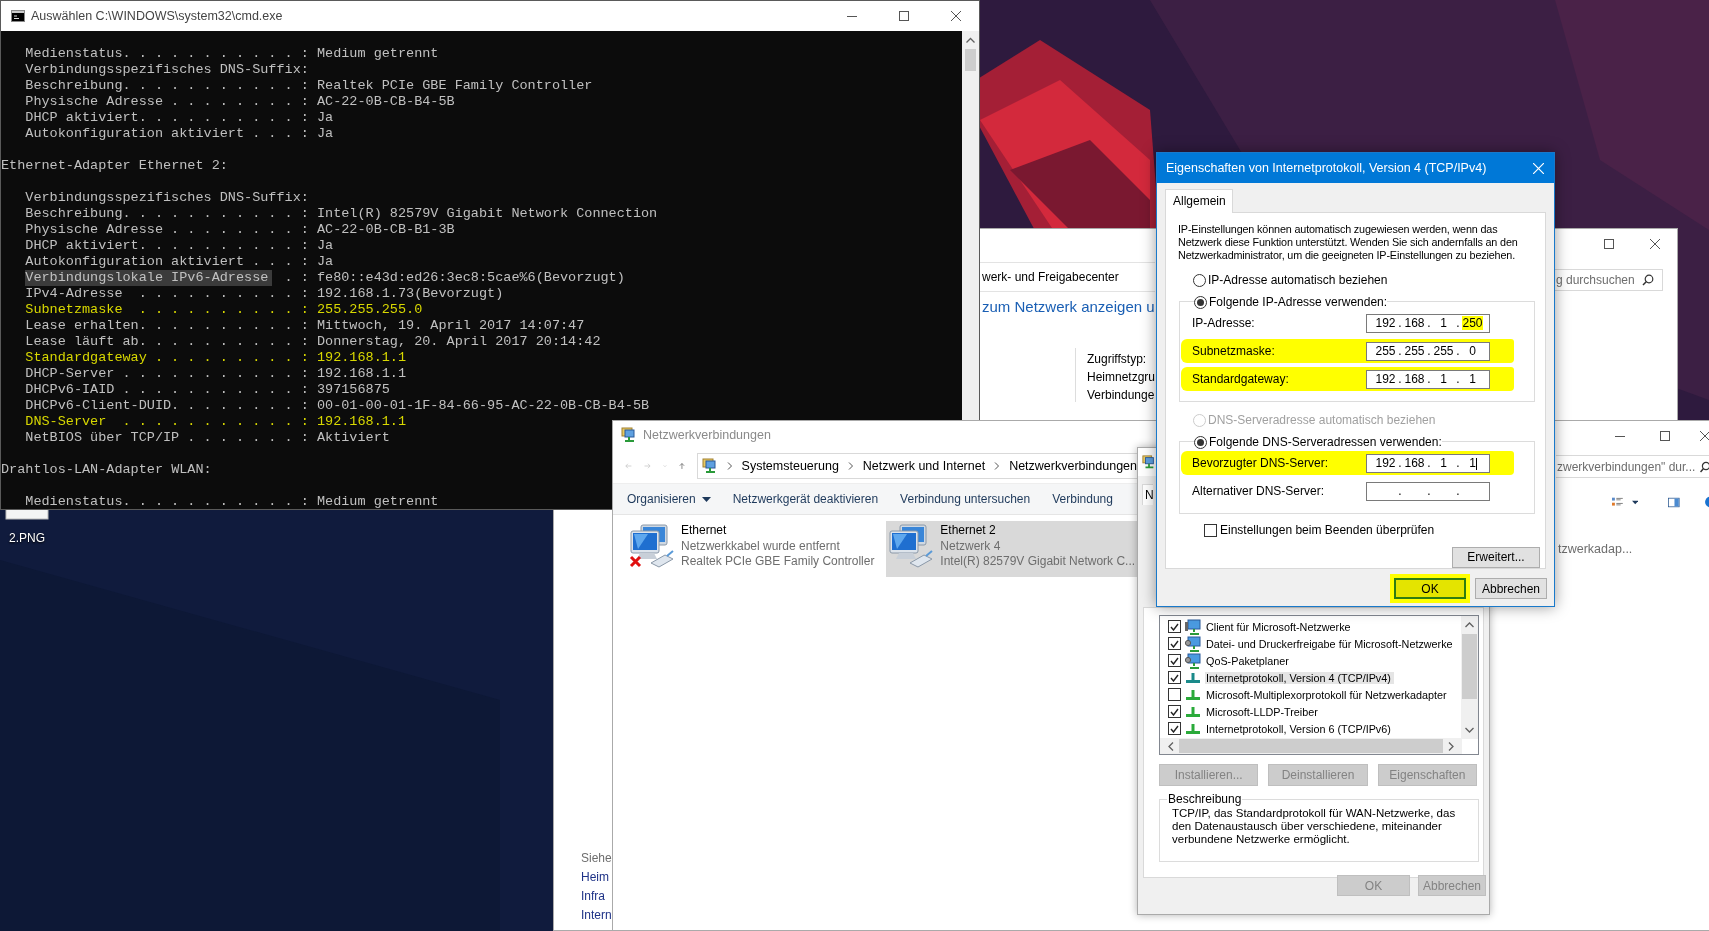  I want to click on toolbar-button: Netzwerkgerät deaktivieren, so click(805, 499).